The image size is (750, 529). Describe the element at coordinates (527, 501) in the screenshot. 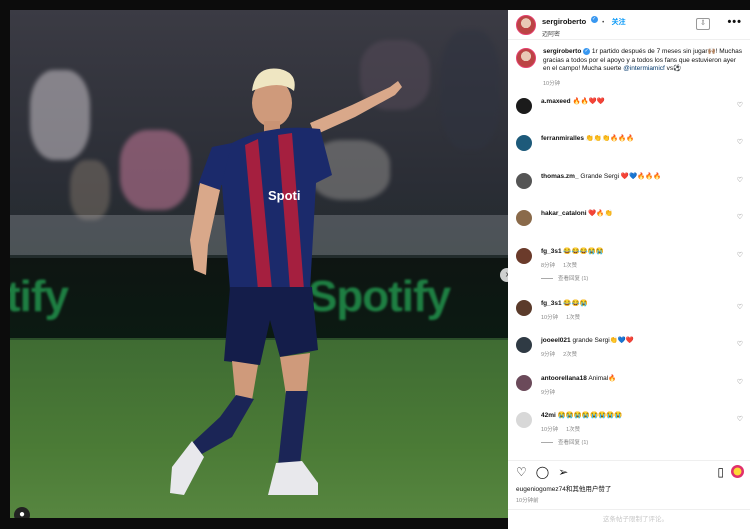

I see `post-time: 10分钟前` at that location.